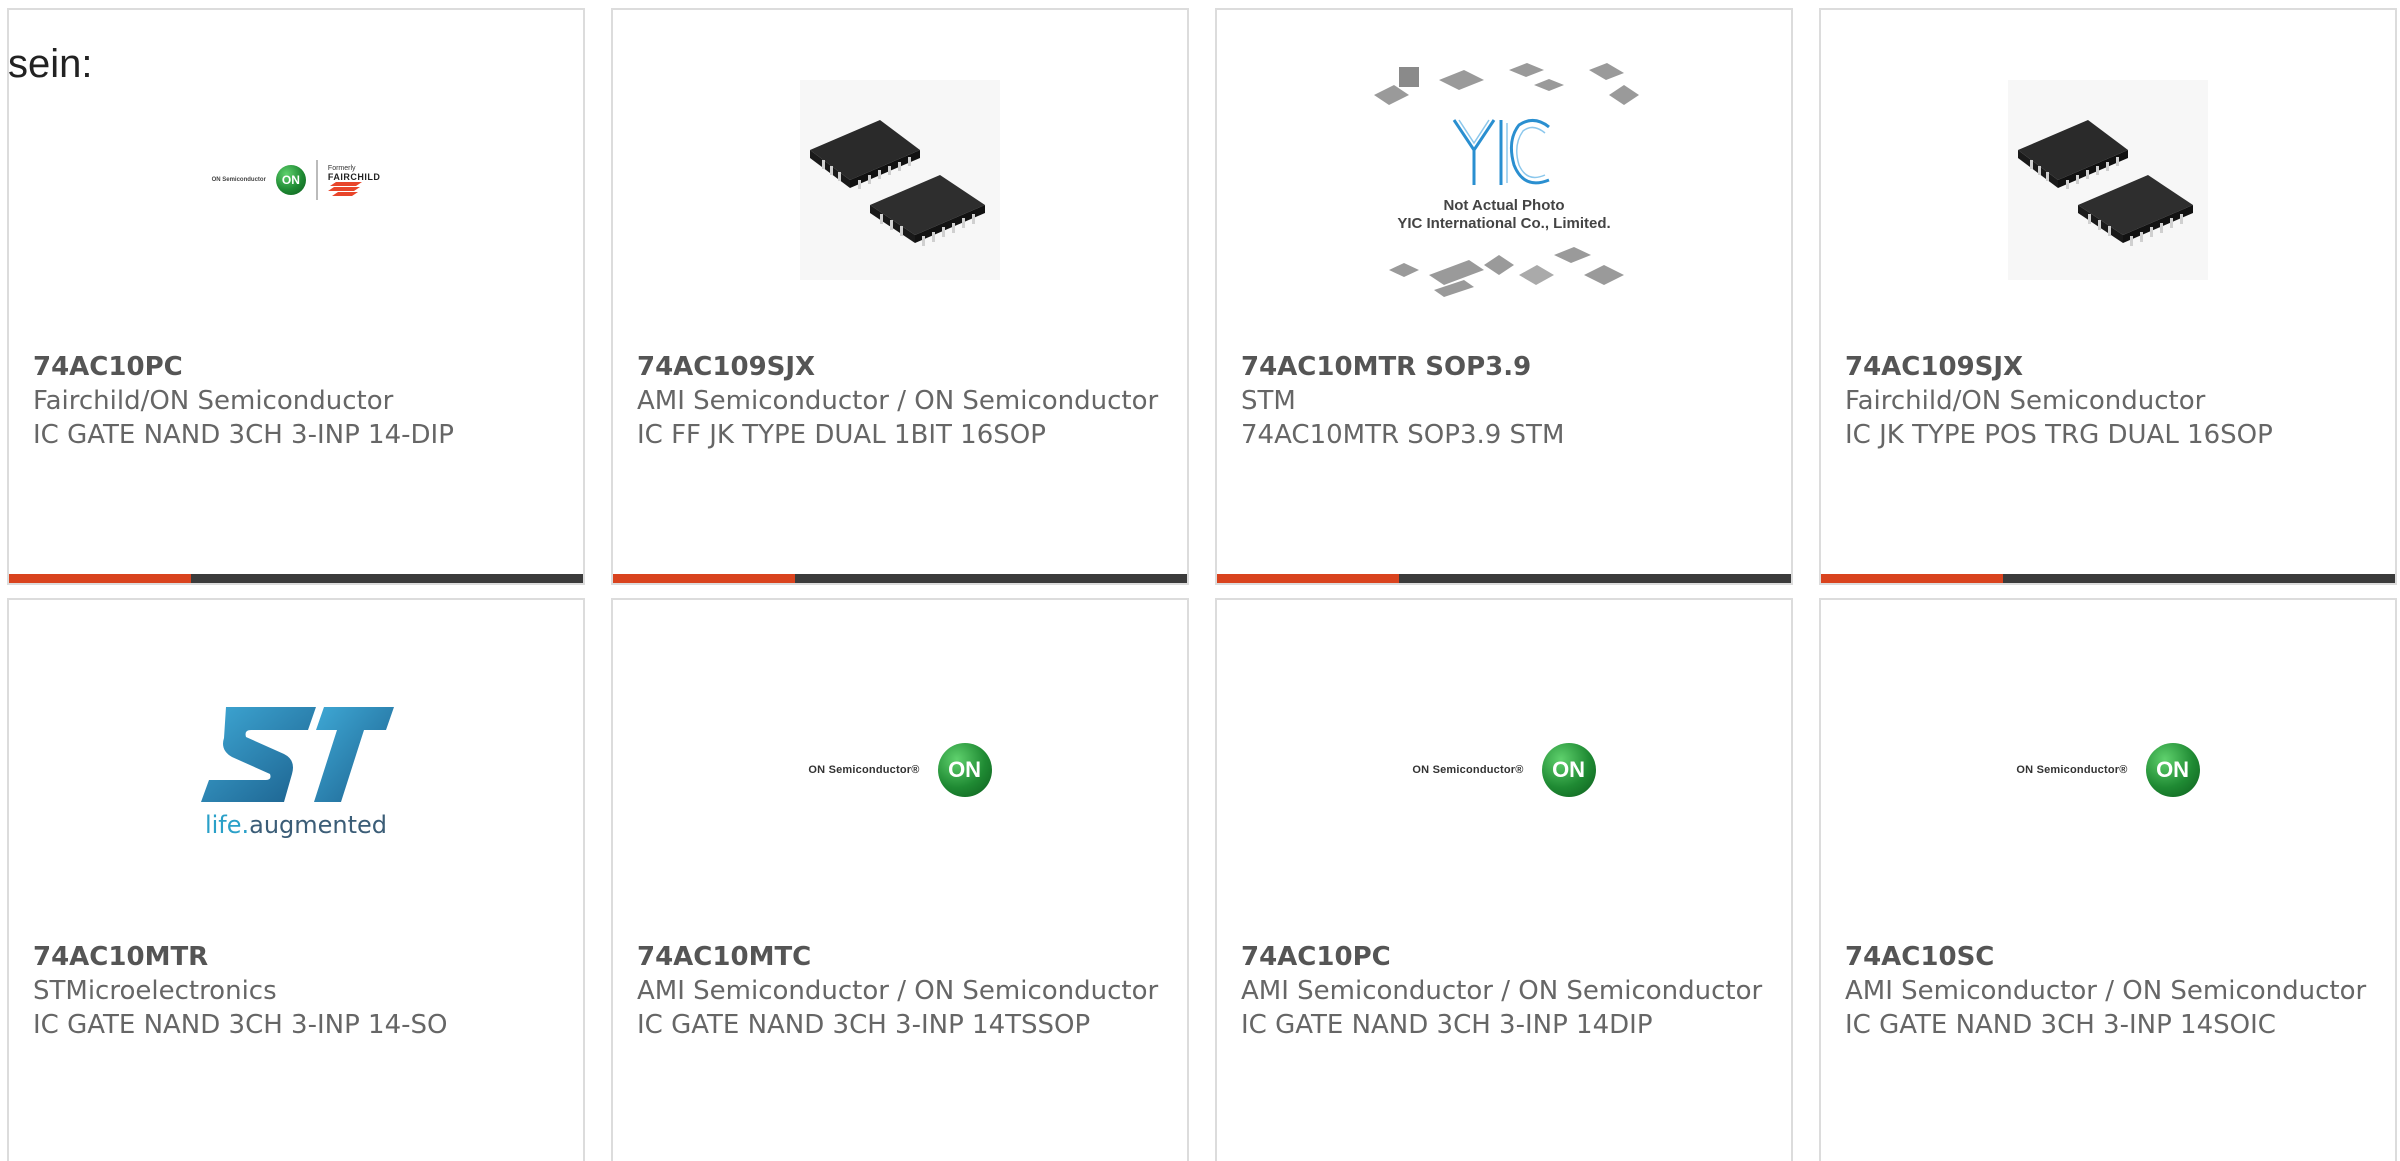  I want to click on product-image: life.augmented, so click(296, 770).